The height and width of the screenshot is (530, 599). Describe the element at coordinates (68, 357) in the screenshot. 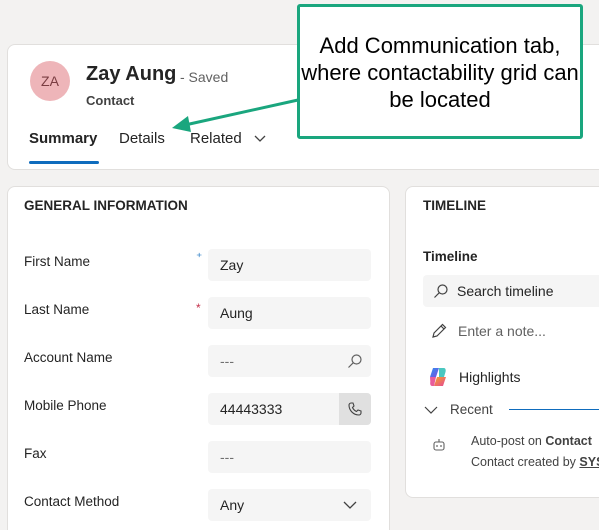

I see `account-name-label: Account Name` at that location.